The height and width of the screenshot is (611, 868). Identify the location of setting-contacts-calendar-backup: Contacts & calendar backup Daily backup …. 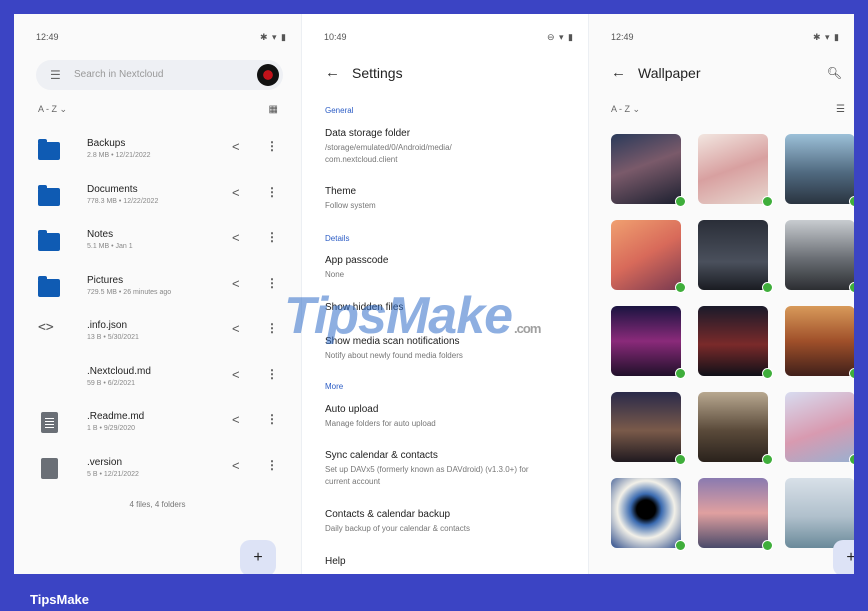
(450, 522).